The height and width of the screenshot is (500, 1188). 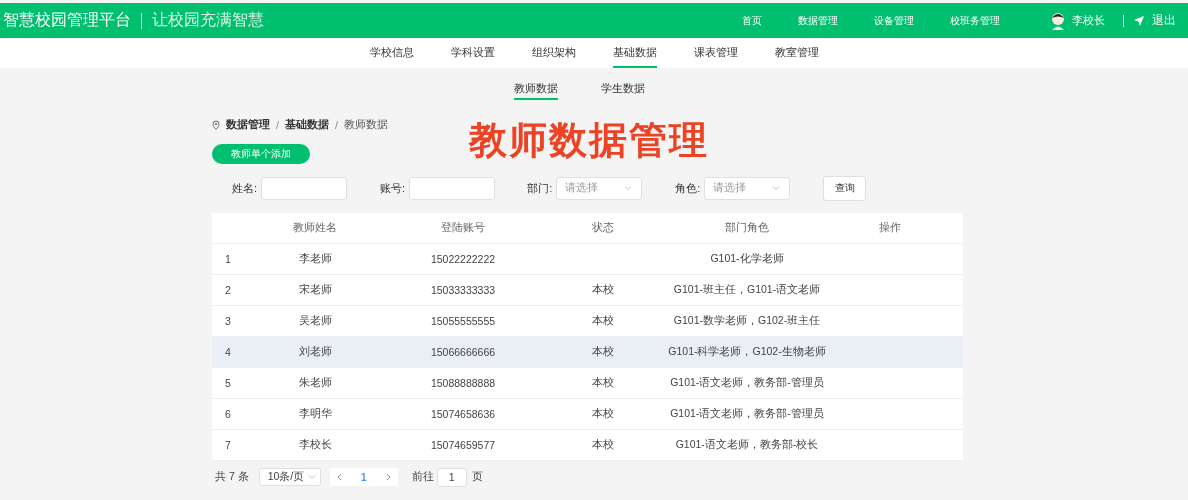 I want to click on table-cell-text: 1, so click(x=228, y=259).